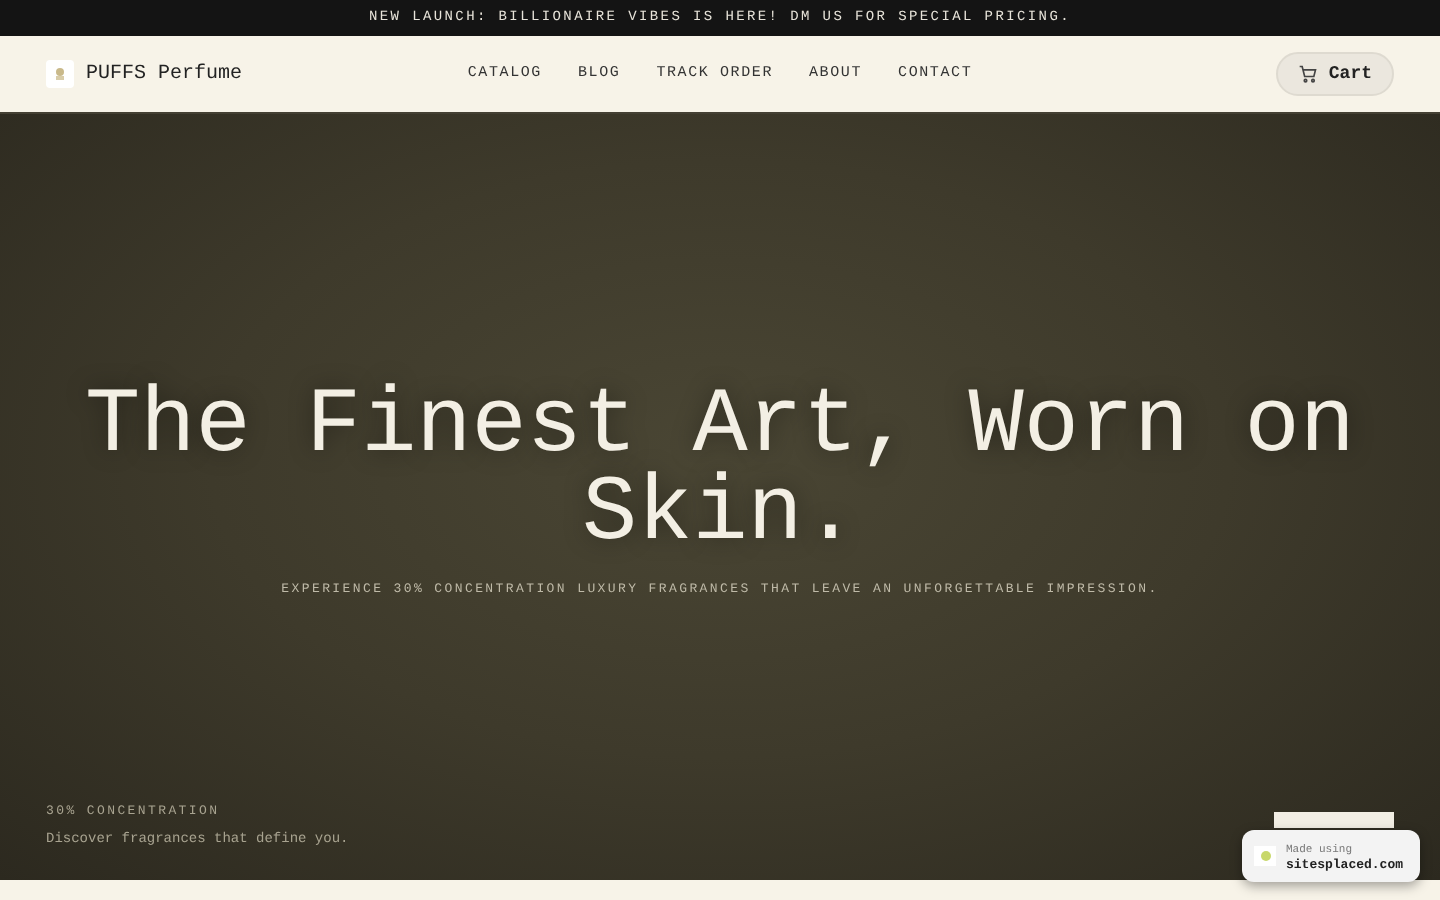  I want to click on logo-icon, so click(60, 74).